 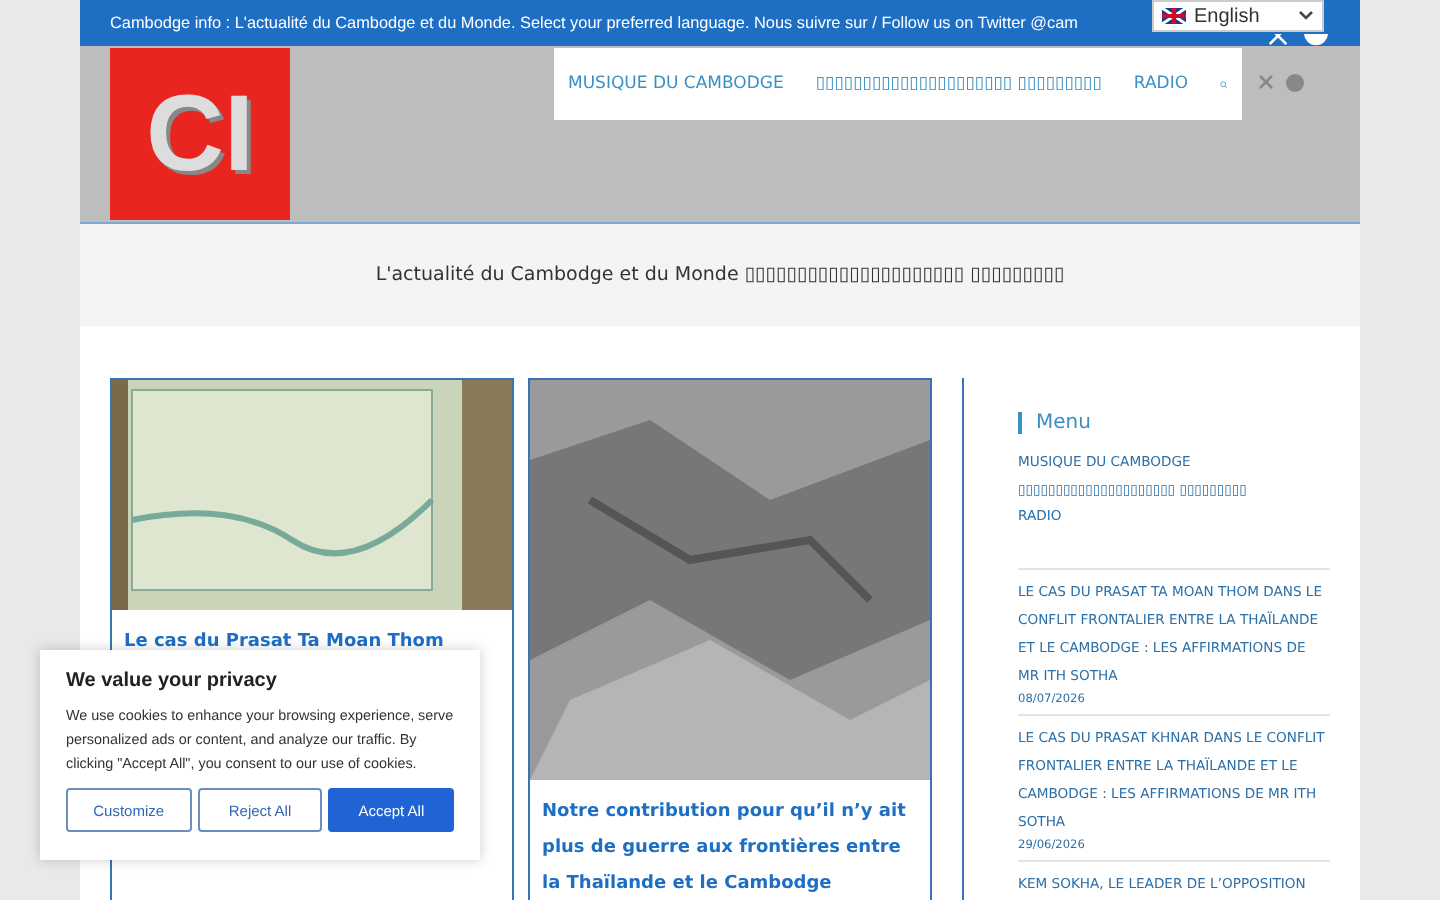 I want to click on widget-heading: Menu, so click(x=1174, y=423).